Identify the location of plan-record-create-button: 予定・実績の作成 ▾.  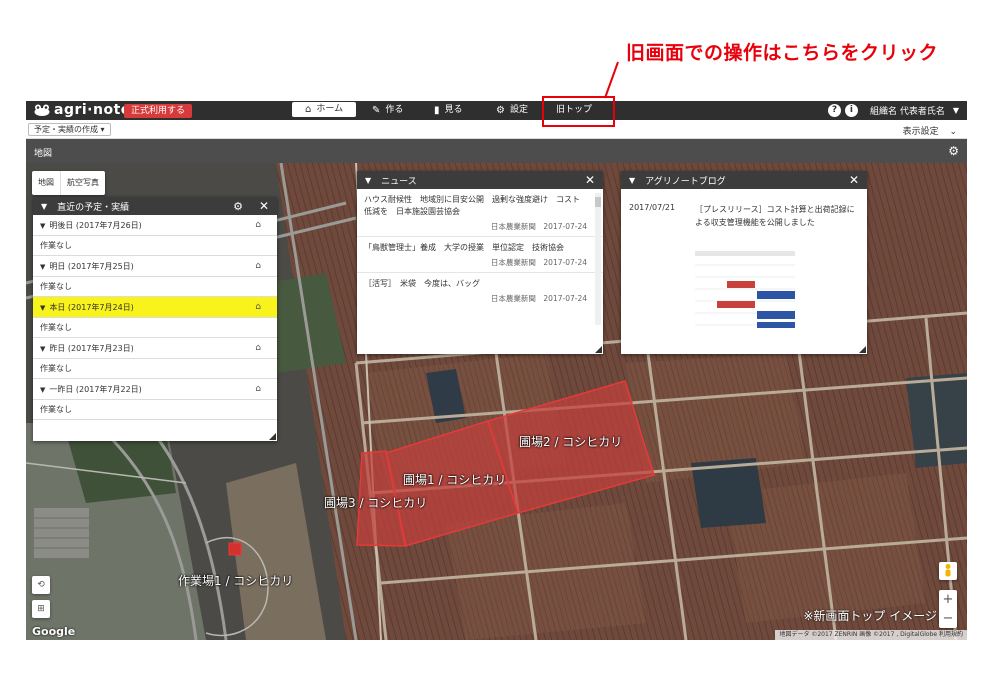
(69, 129).